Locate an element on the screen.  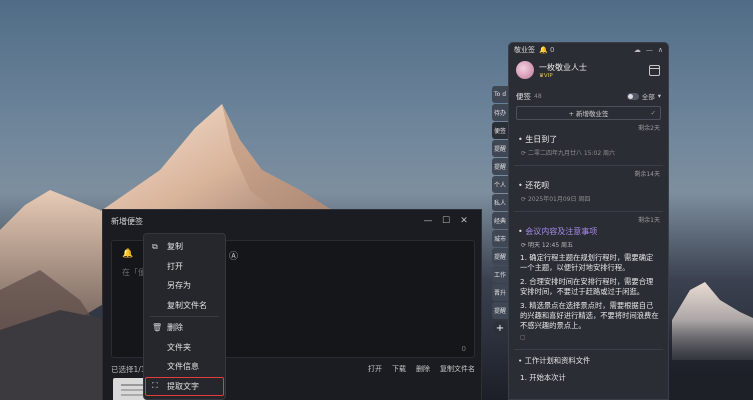
avatar is located at coordinates (525, 70).